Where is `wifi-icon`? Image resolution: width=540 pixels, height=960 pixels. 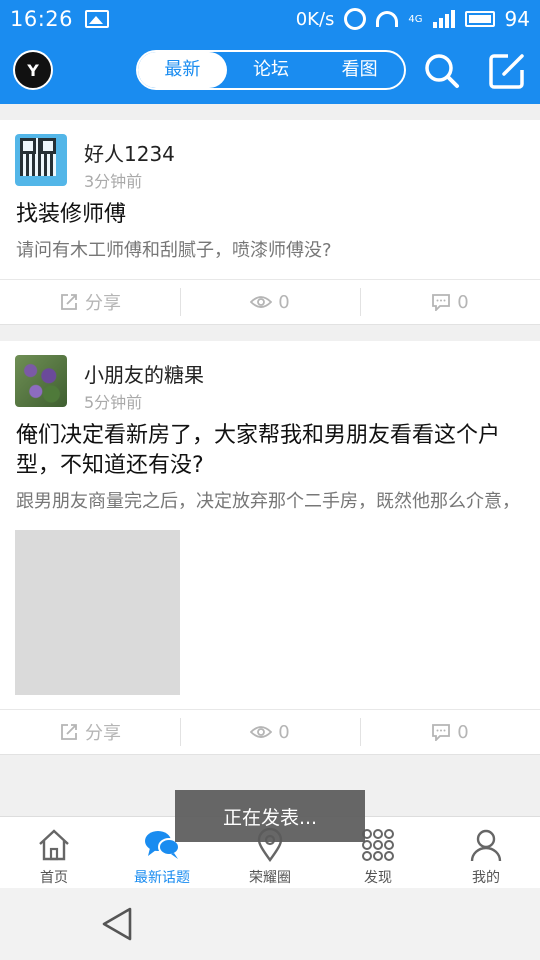
wifi-icon is located at coordinates (387, 19).